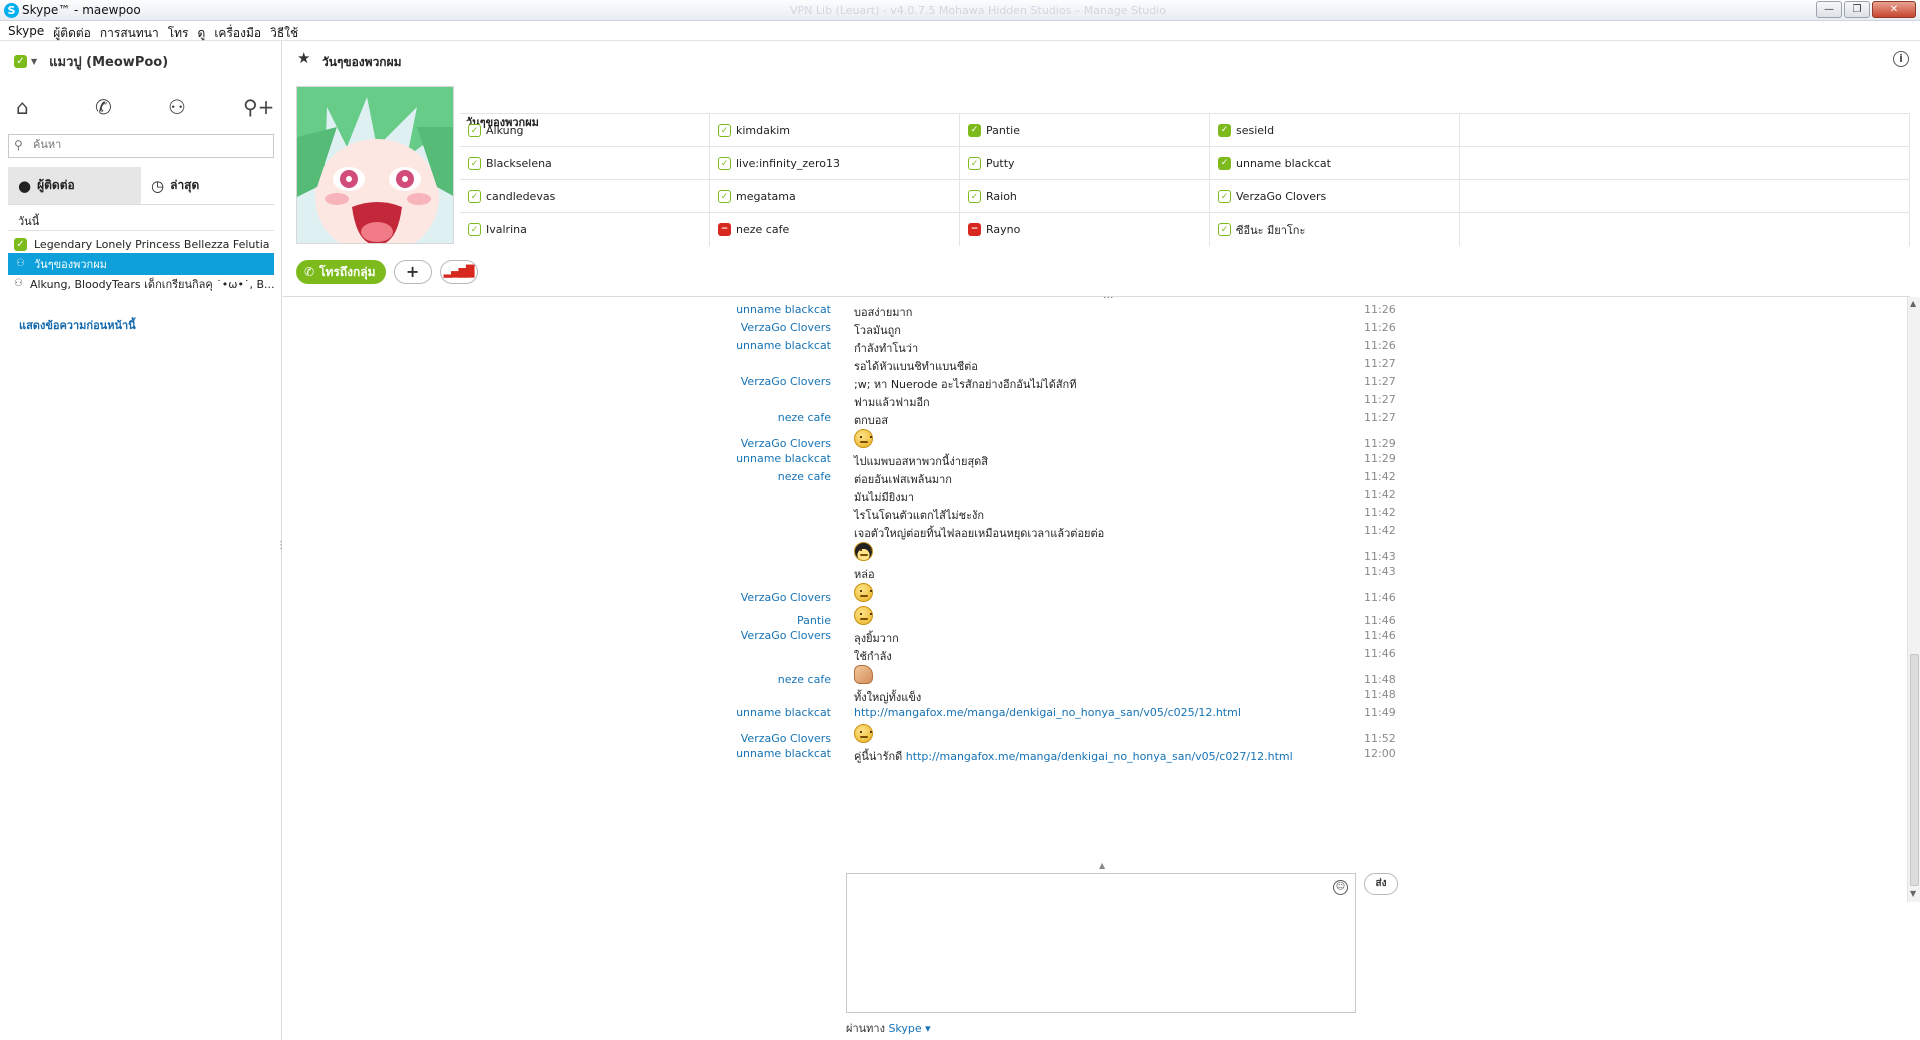  I want to click on message-text: ไปแมพบอสหาพวกนี้ง่ายสุดสิ, so click(921, 461).